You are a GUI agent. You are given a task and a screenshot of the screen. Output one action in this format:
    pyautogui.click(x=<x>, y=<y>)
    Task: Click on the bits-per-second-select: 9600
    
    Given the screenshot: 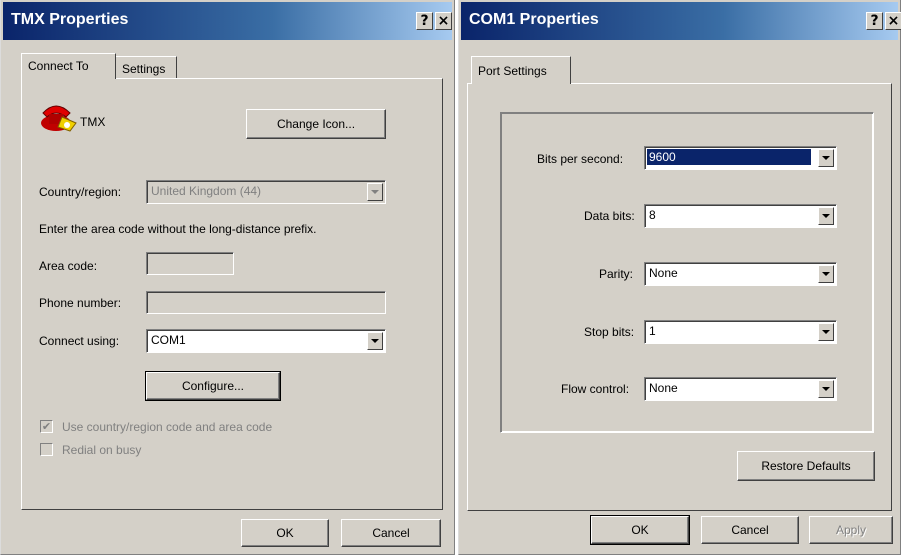 What is the action you would take?
    pyautogui.click(x=740, y=158)
    